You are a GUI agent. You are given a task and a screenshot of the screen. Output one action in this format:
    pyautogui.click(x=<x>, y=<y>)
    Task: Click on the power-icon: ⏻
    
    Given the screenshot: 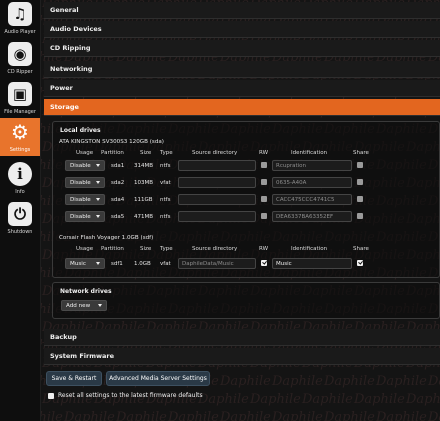 What is the action you would take?
    pyautogui.click(x=20, y=214)
    